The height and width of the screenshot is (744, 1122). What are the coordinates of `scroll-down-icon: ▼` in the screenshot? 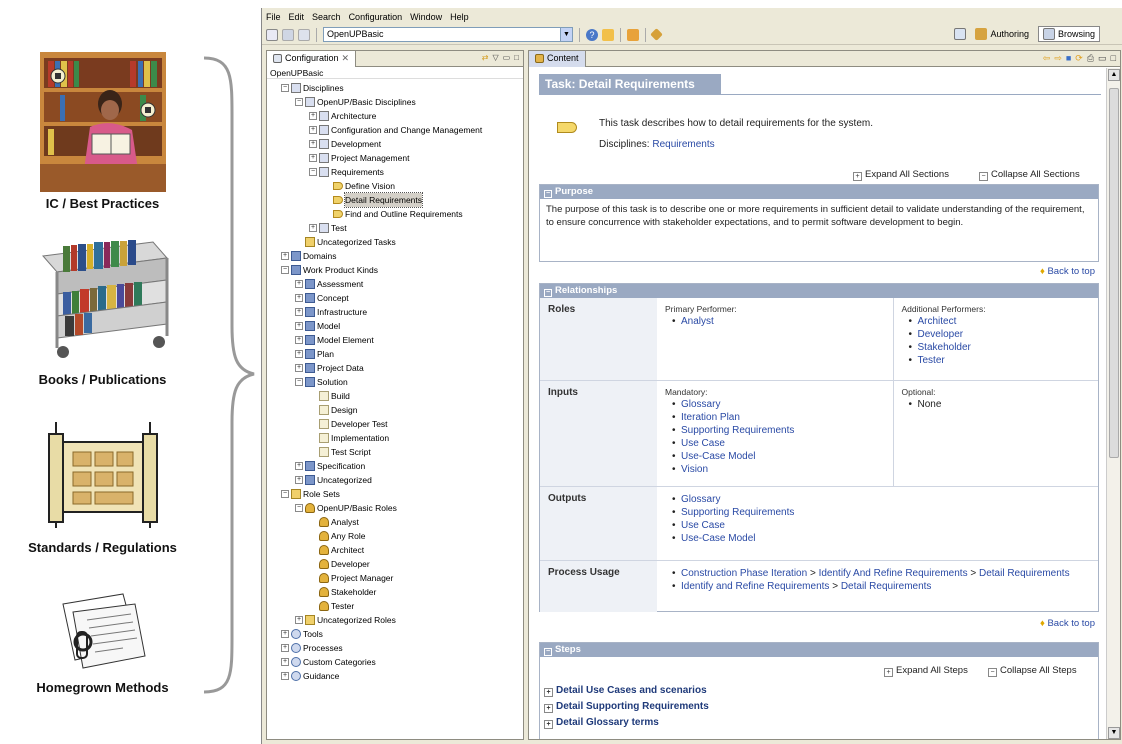 It's located at (1114, 733).